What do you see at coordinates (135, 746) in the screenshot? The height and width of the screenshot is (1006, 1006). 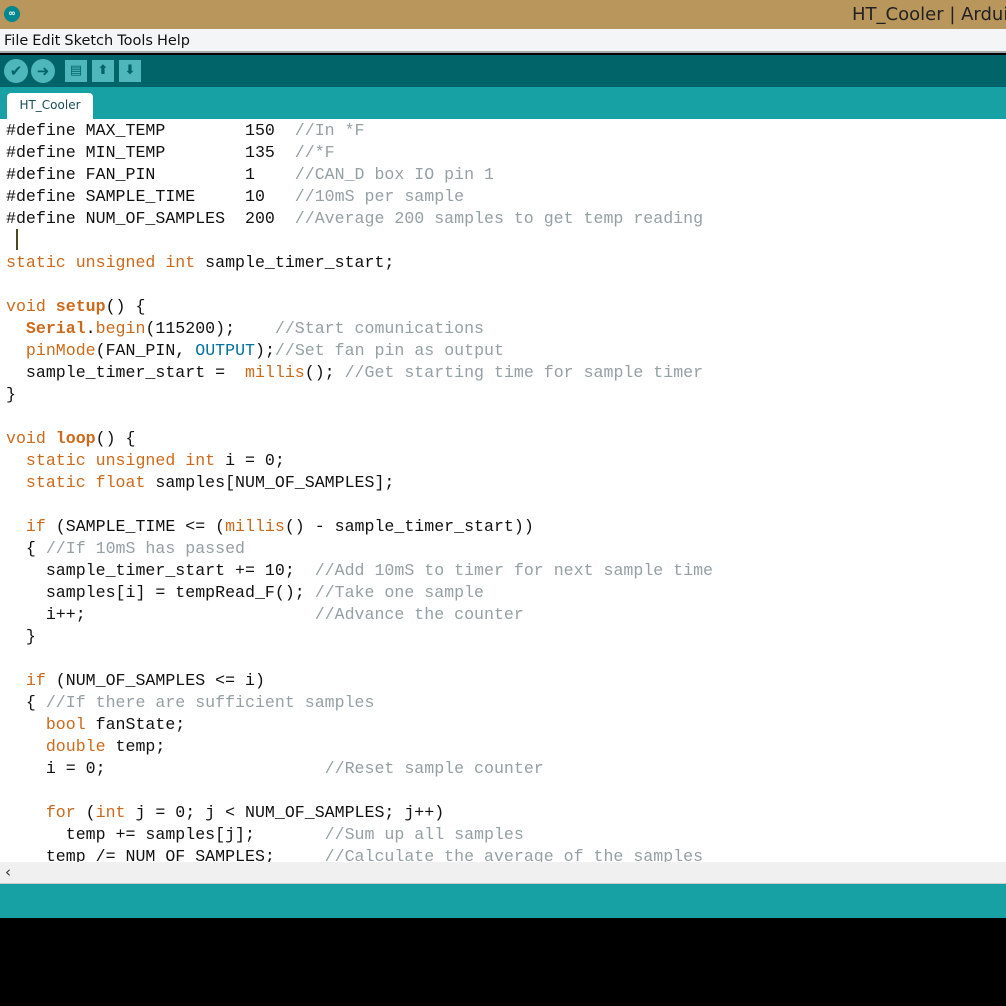 I see `code-token: temp;` at bounding box center [135, 746].